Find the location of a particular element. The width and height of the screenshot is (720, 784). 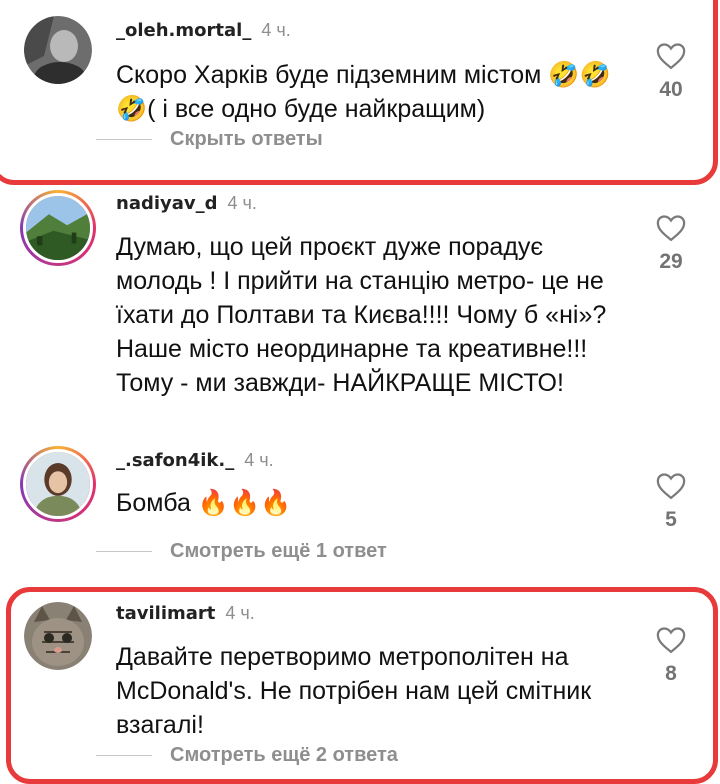

view-more-replies-button: Смотреть ещё 1 ответ is located at coordinates (241, 551).